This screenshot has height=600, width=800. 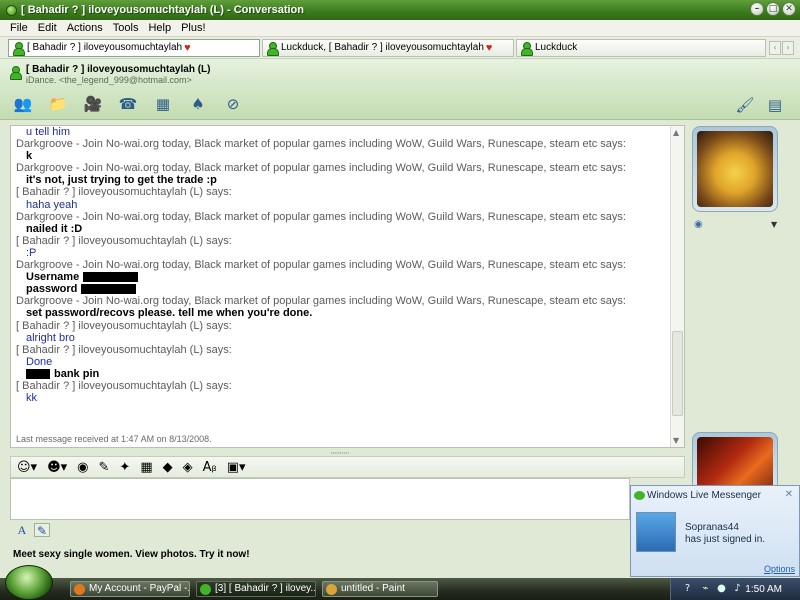 What do you see at coordinates (29, 582) in the screenshot?
I see `start-button` at bounding box center [29, 582].